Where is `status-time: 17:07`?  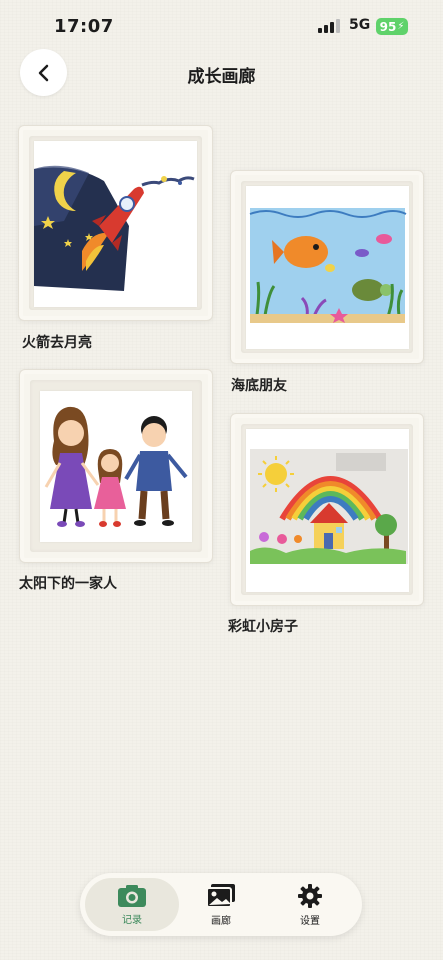 status-time: 17:07 is located at coordinates (84, 26).